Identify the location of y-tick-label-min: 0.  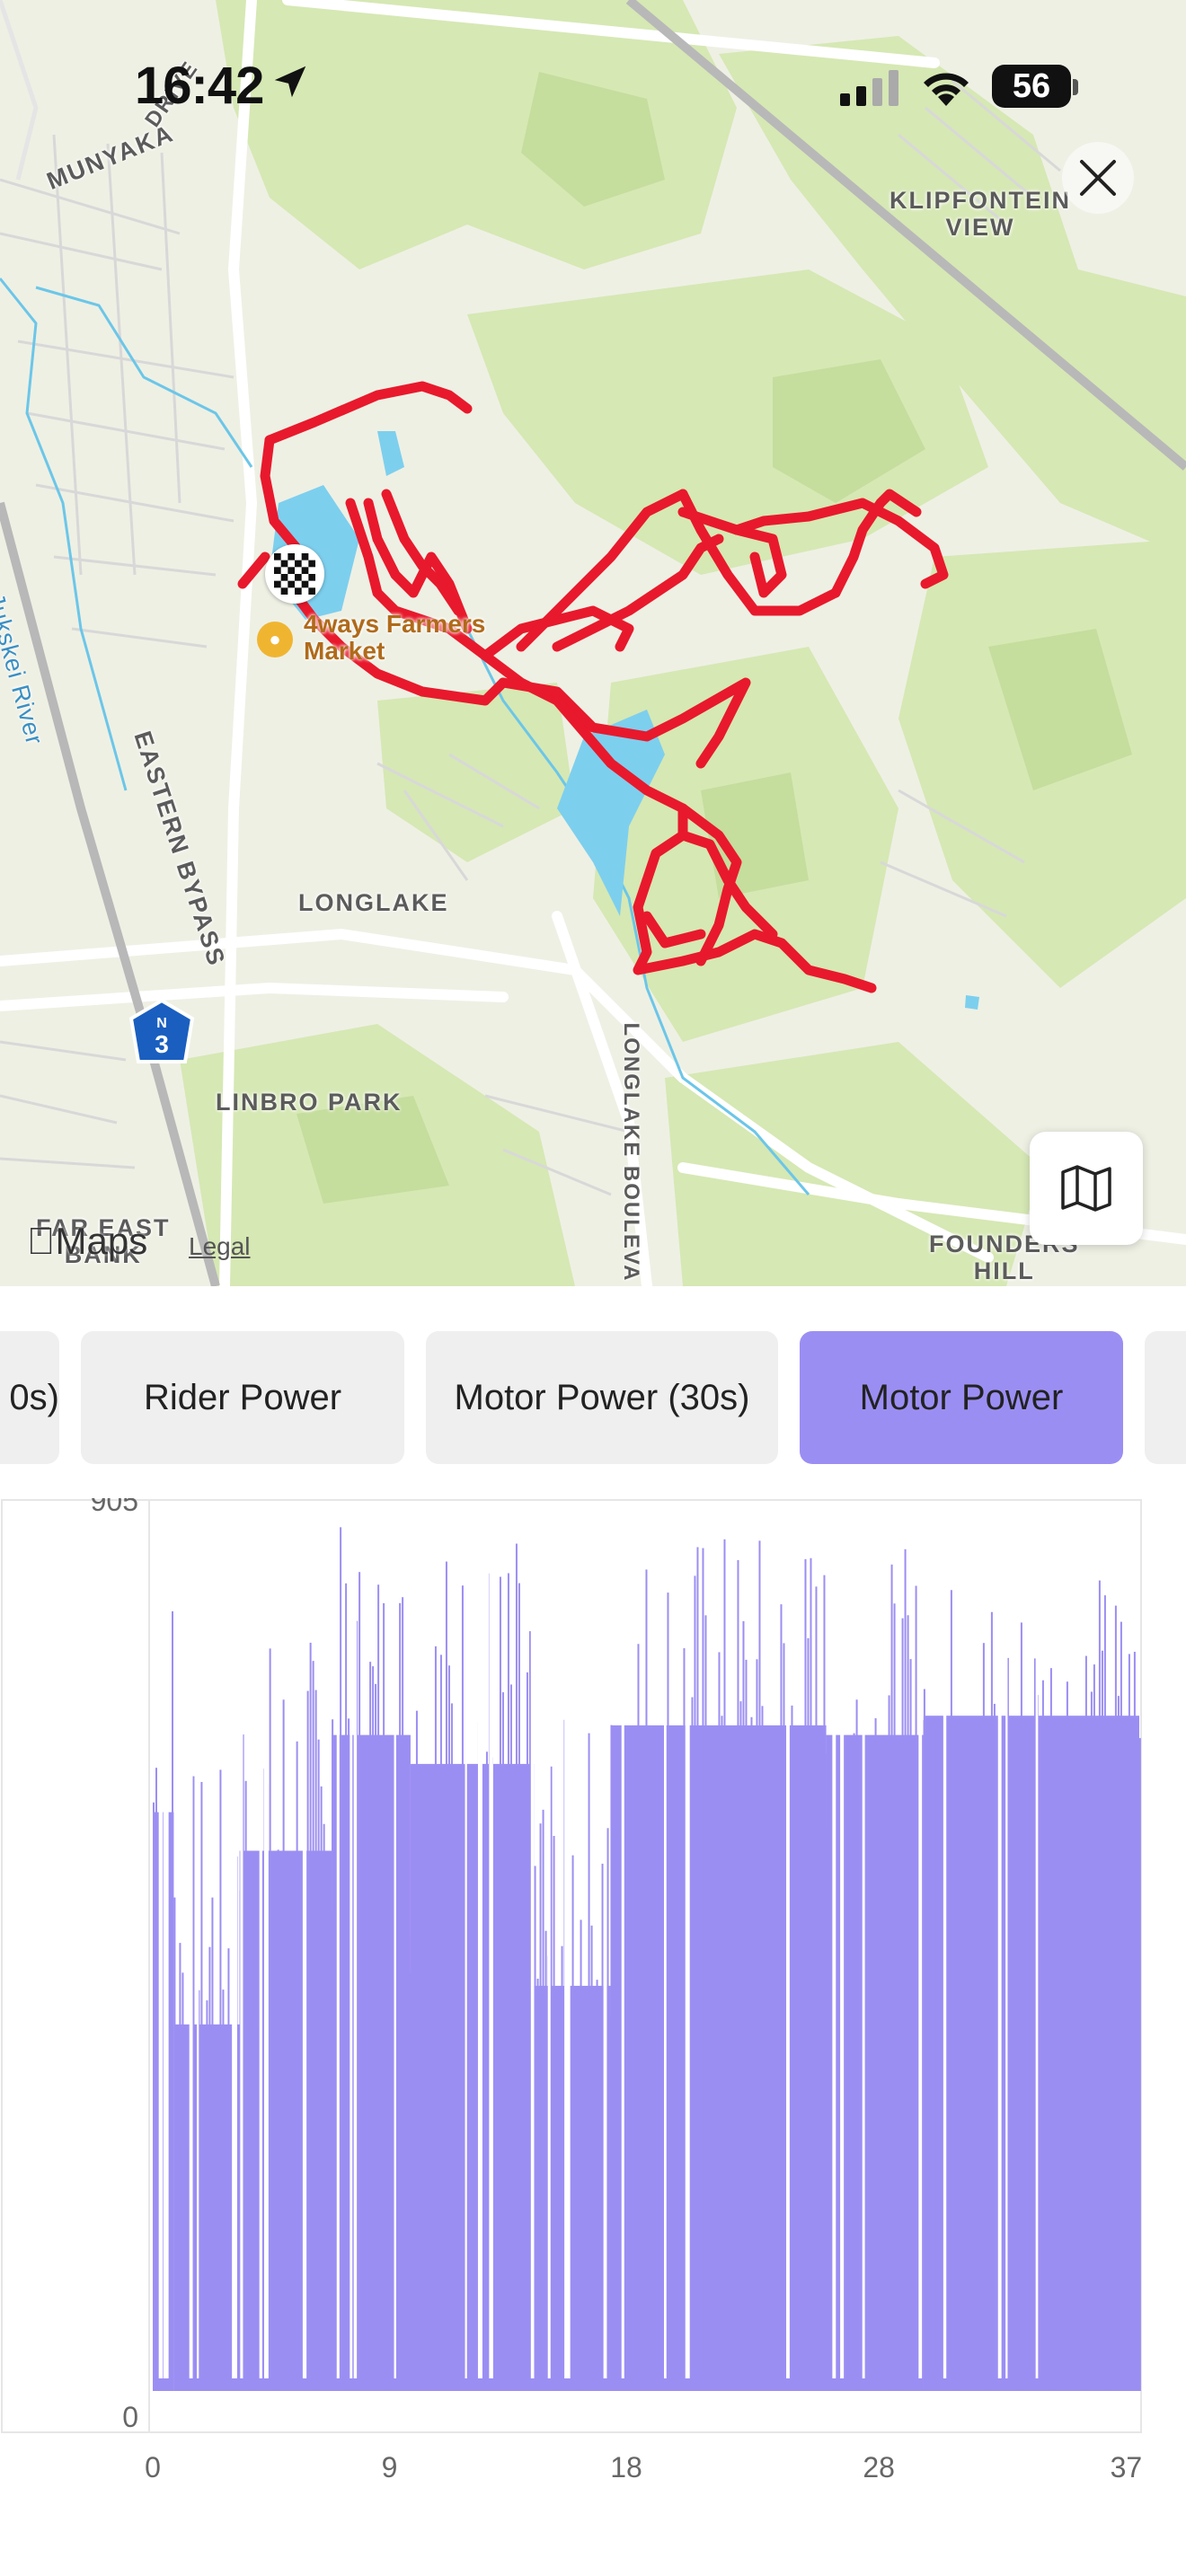
(130, 2417).